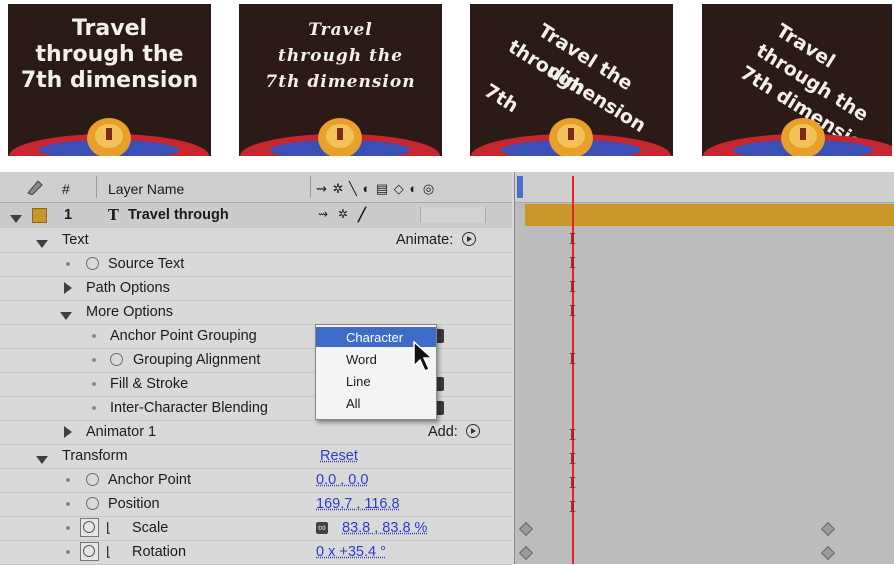  Describe the element at coordinates (443, 432) in the screenshot. I see `add-label: Add:` at that location.